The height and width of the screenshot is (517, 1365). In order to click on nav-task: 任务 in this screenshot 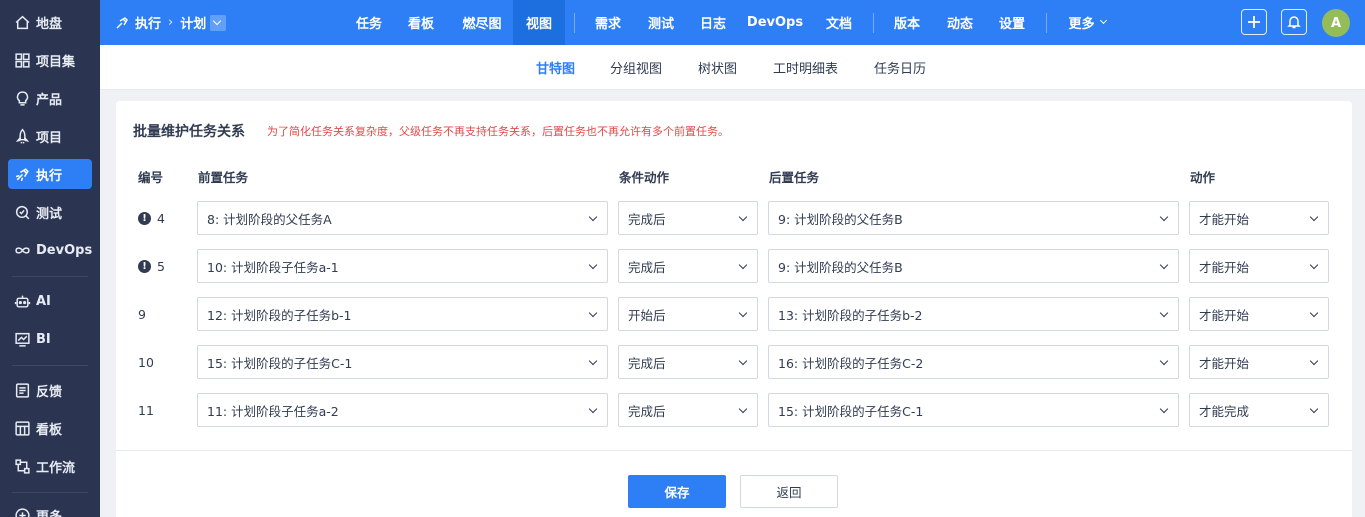, I will do `click(369, 22)`.